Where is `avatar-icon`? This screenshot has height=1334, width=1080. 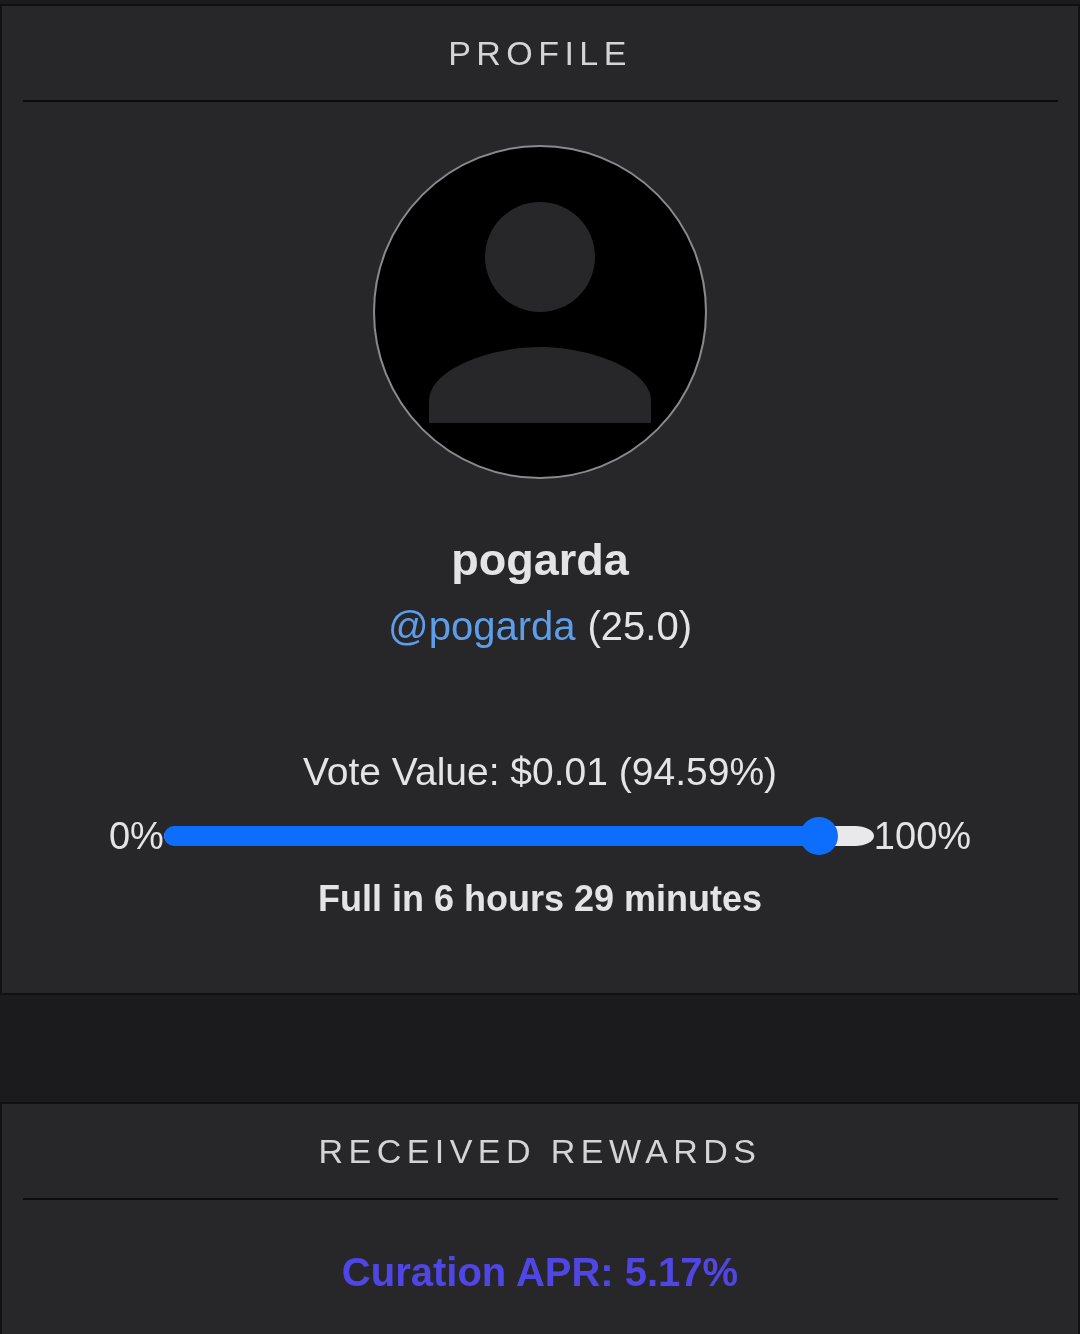
avatar-icon is located at coordinates (540, 312).